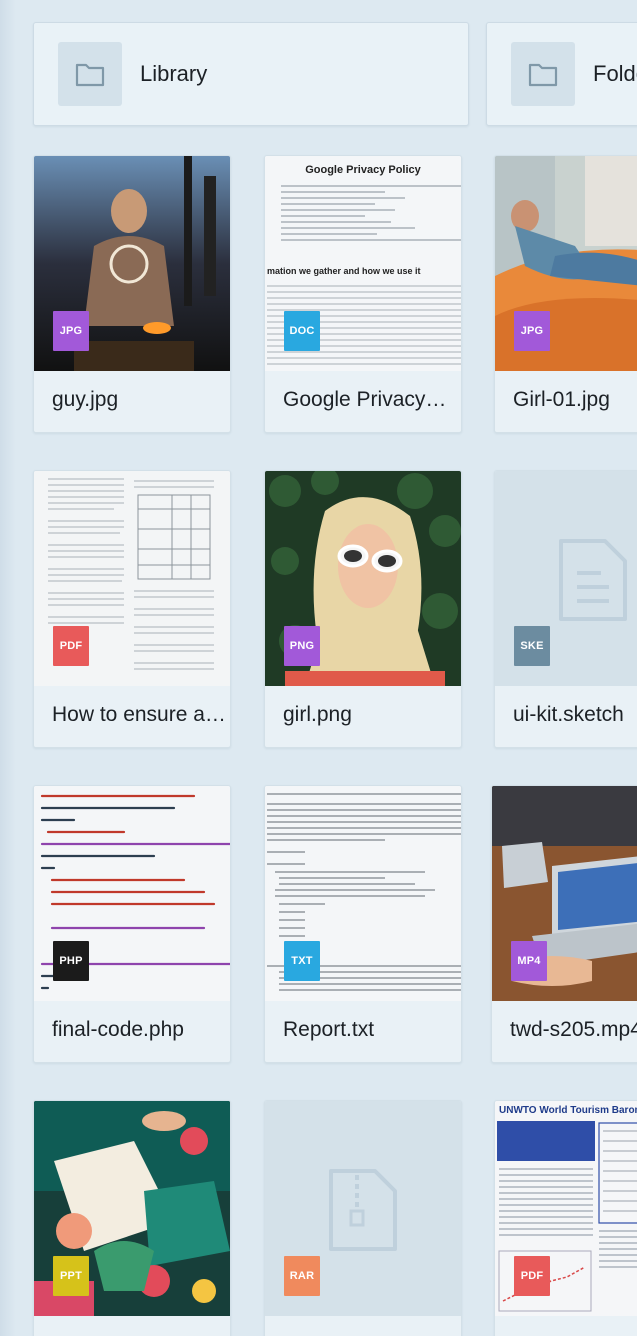  I want to click on doc-title: UNWTO World Tourism Barome, so click(568, 1110).